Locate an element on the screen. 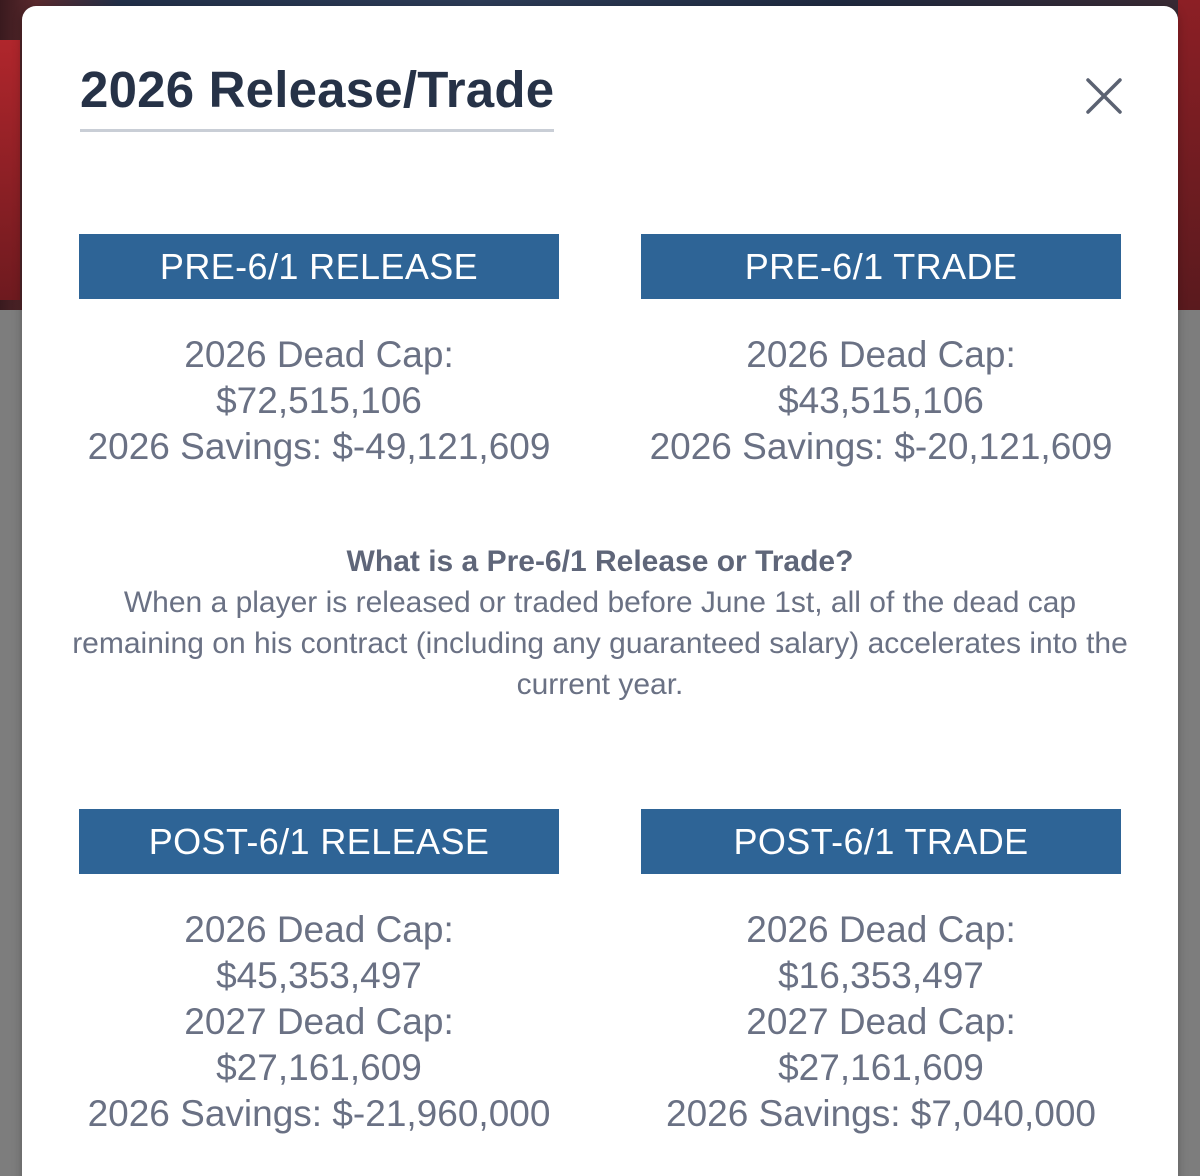 This screenshot has width=1200, height=1176. close-icon-glyph is located at coordinates (1104, 96).